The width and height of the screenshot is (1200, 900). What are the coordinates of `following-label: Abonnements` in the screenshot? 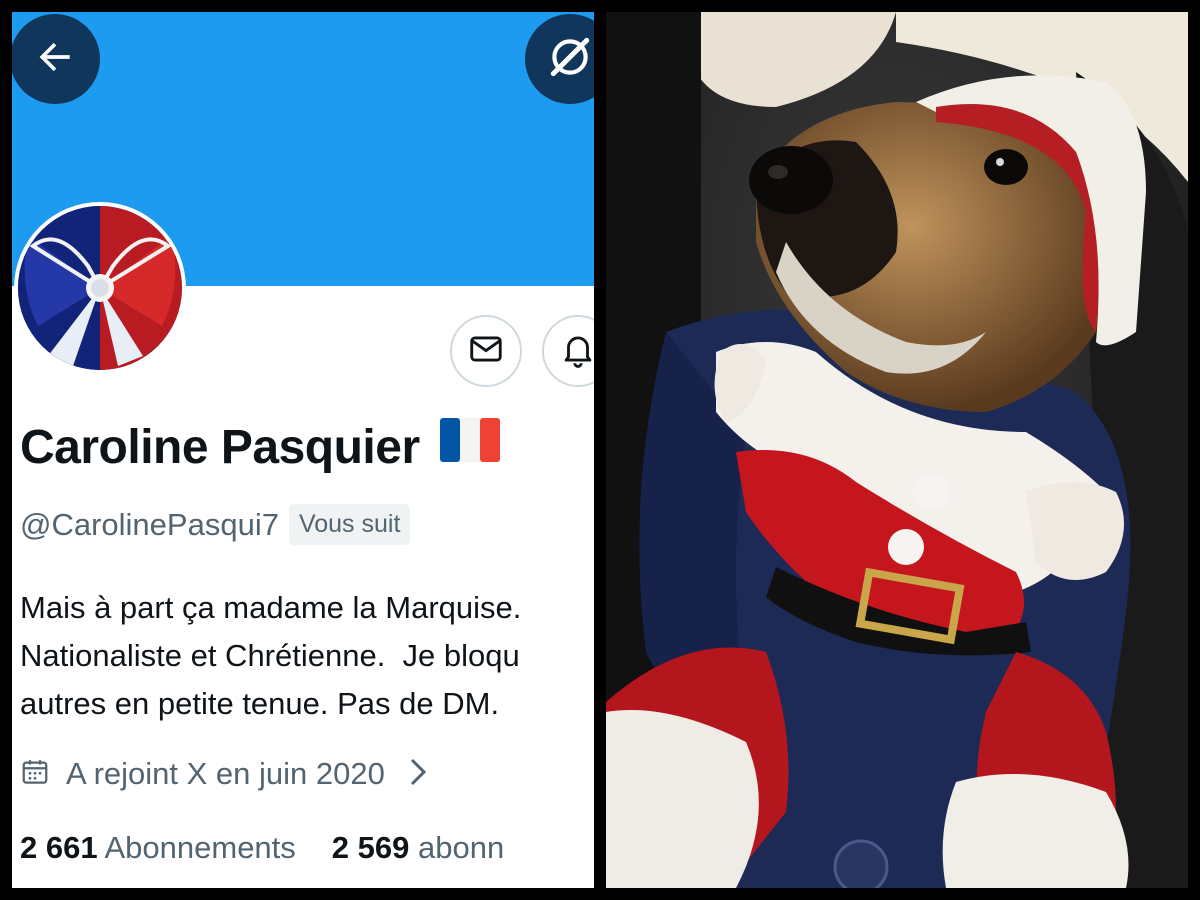 It's located at (200, 847).